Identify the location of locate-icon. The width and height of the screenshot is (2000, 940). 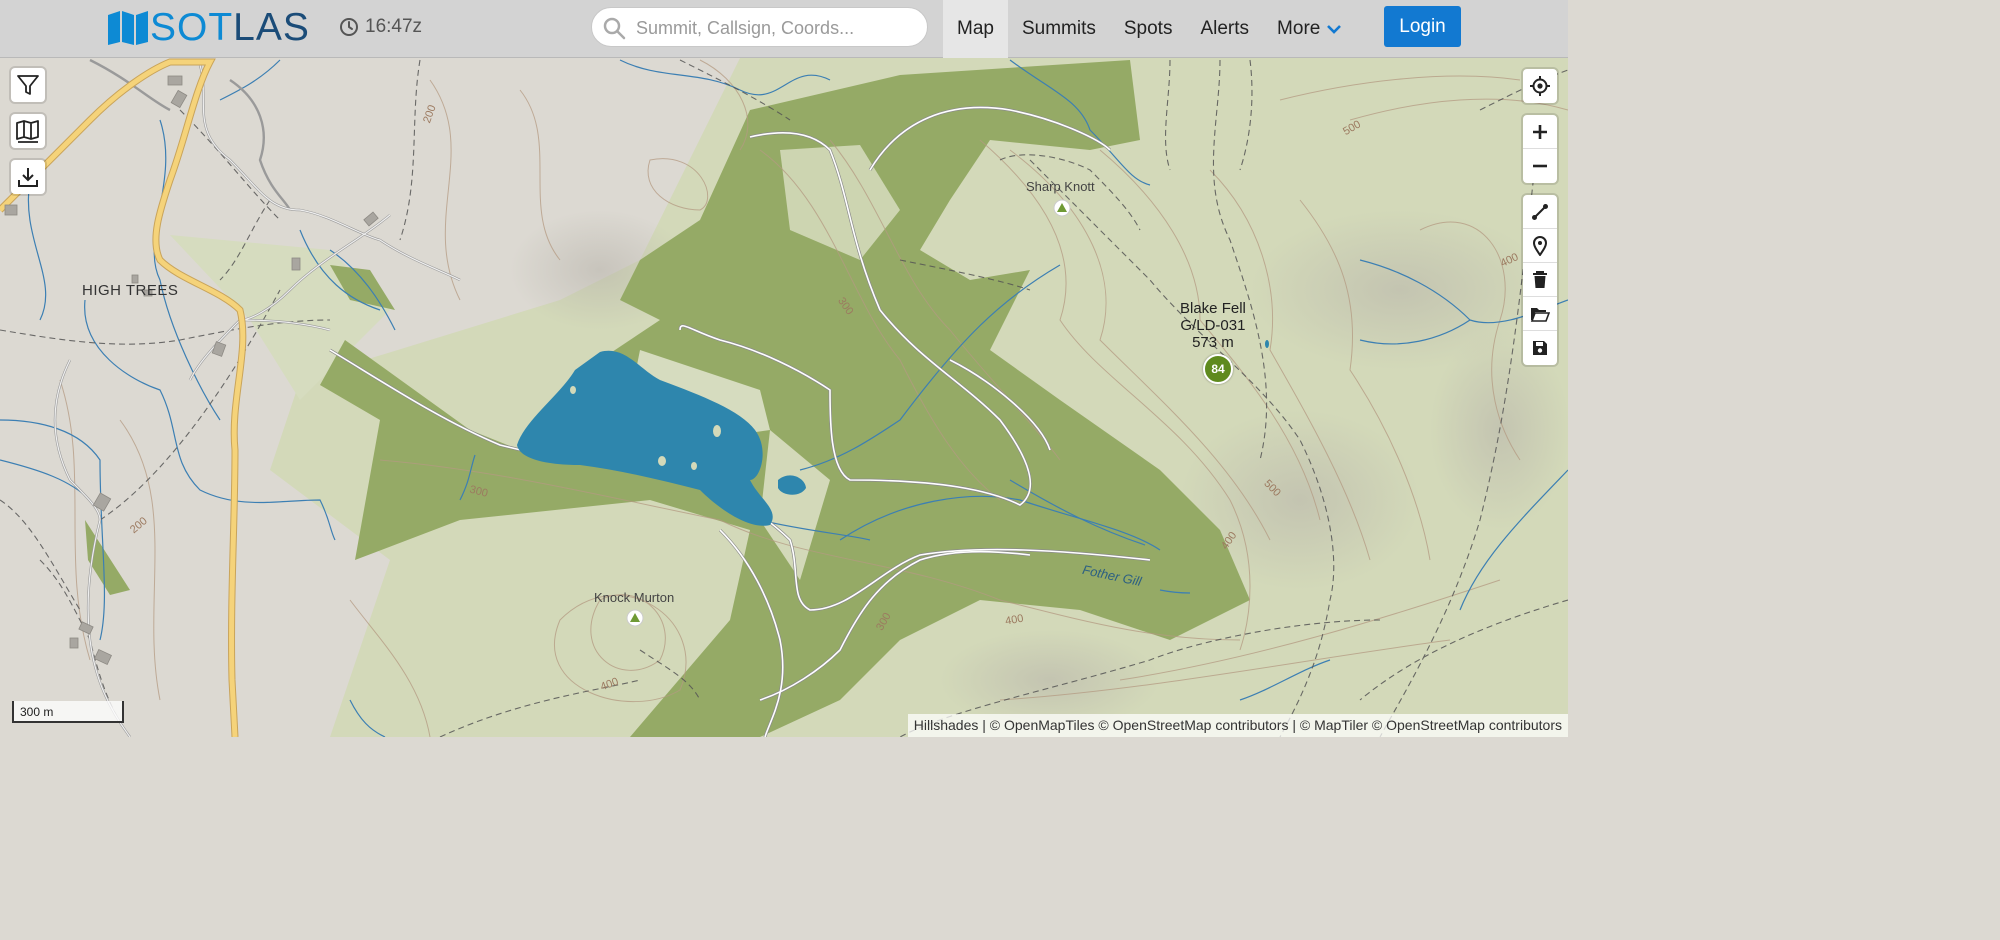
(1540, 86).